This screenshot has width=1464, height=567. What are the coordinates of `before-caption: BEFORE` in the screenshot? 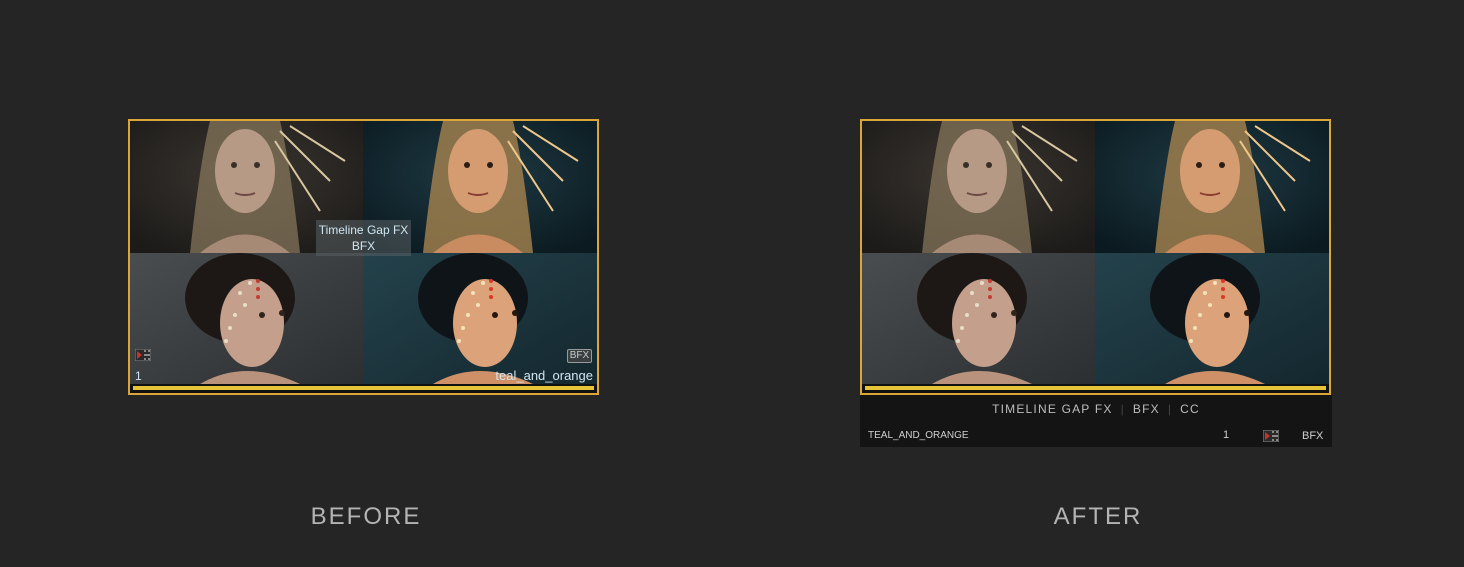 It's located at (366, 516).